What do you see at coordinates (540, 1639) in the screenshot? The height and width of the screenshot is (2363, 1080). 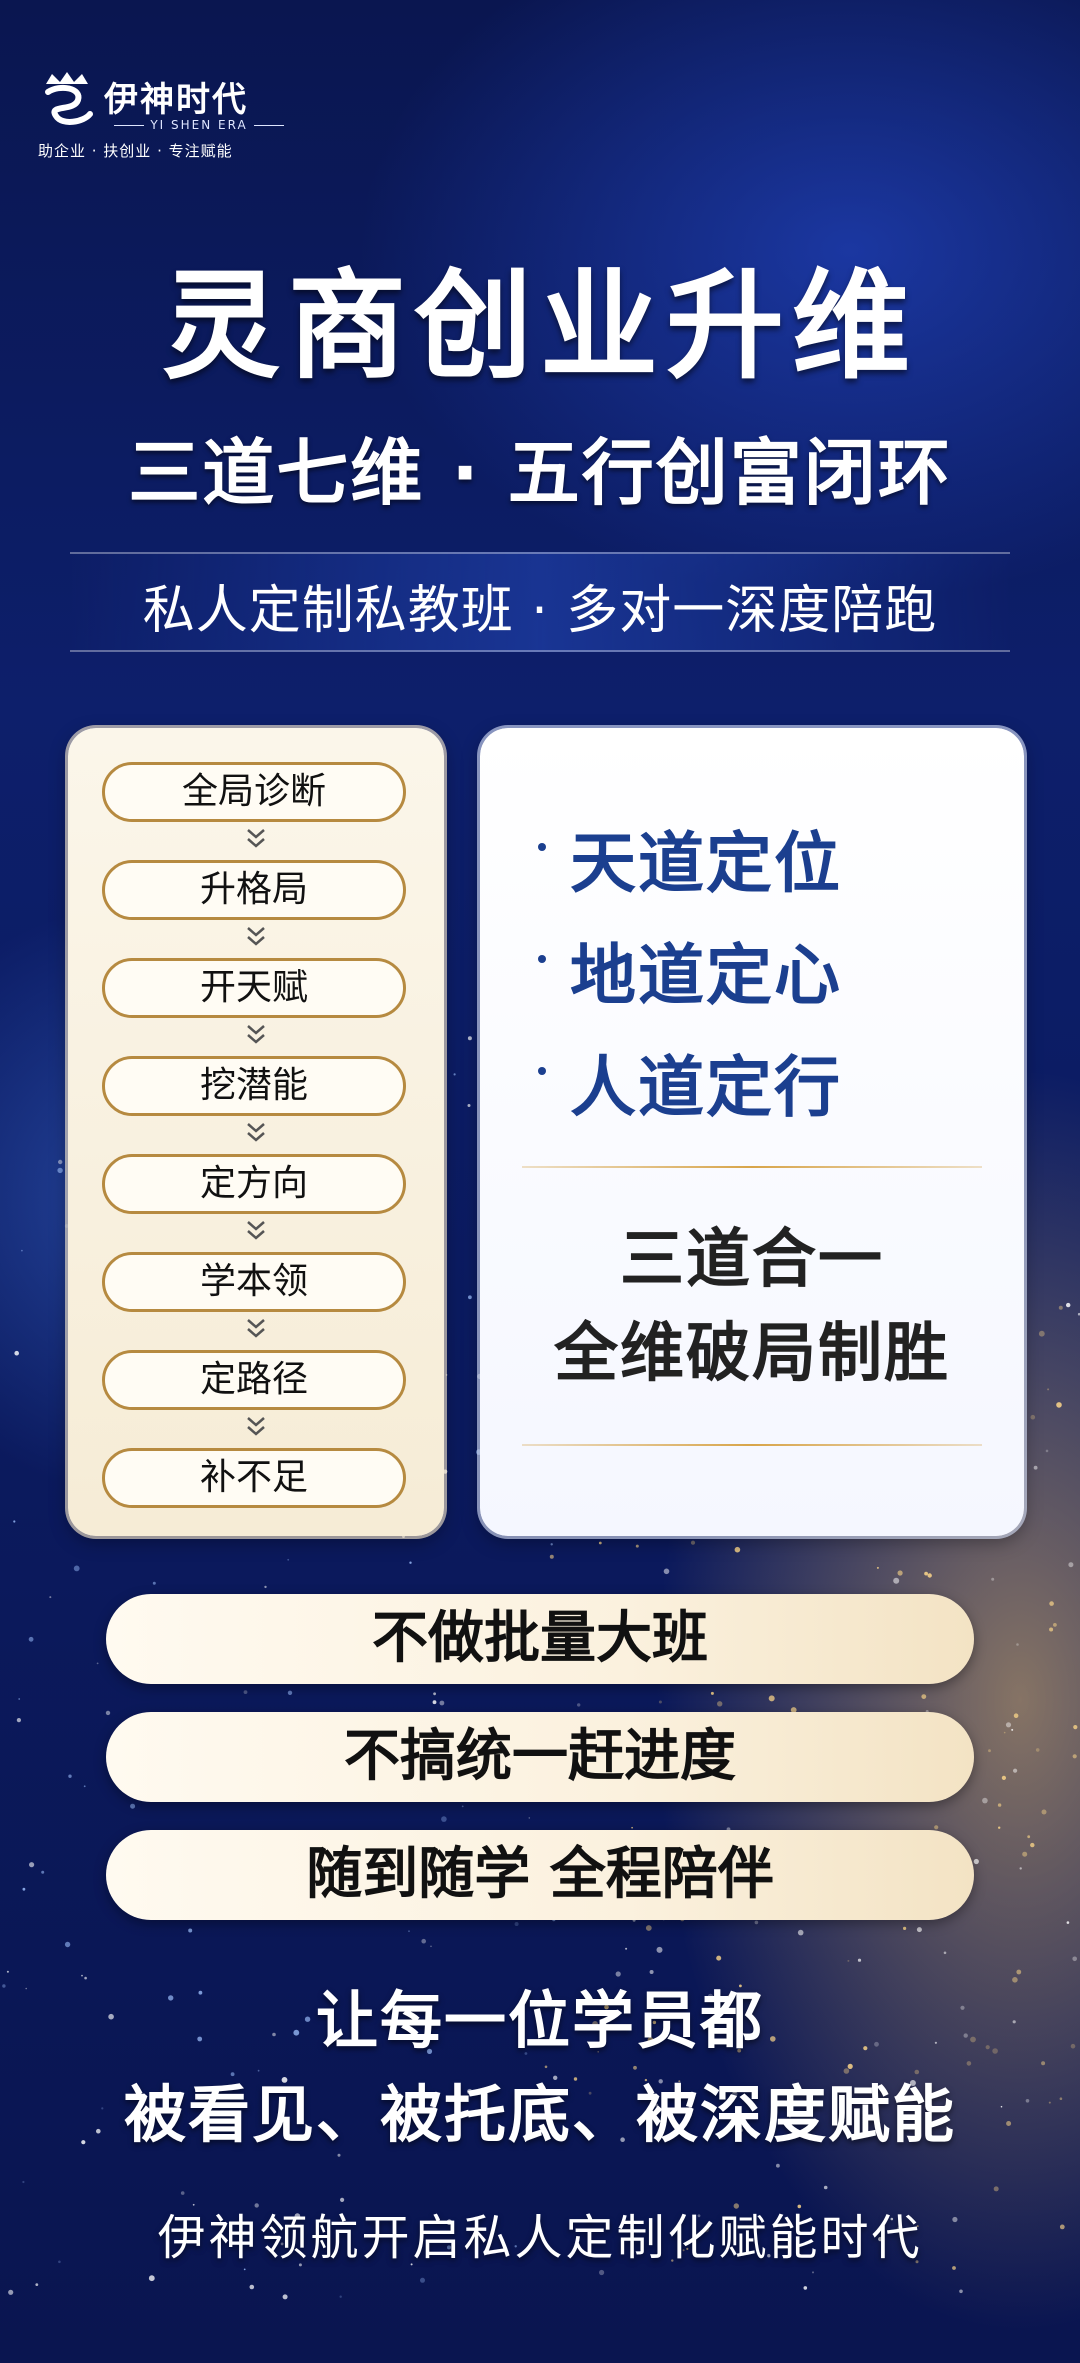 I see `feature-pill: 不做批量大班` at bounding box center [540, 1639].